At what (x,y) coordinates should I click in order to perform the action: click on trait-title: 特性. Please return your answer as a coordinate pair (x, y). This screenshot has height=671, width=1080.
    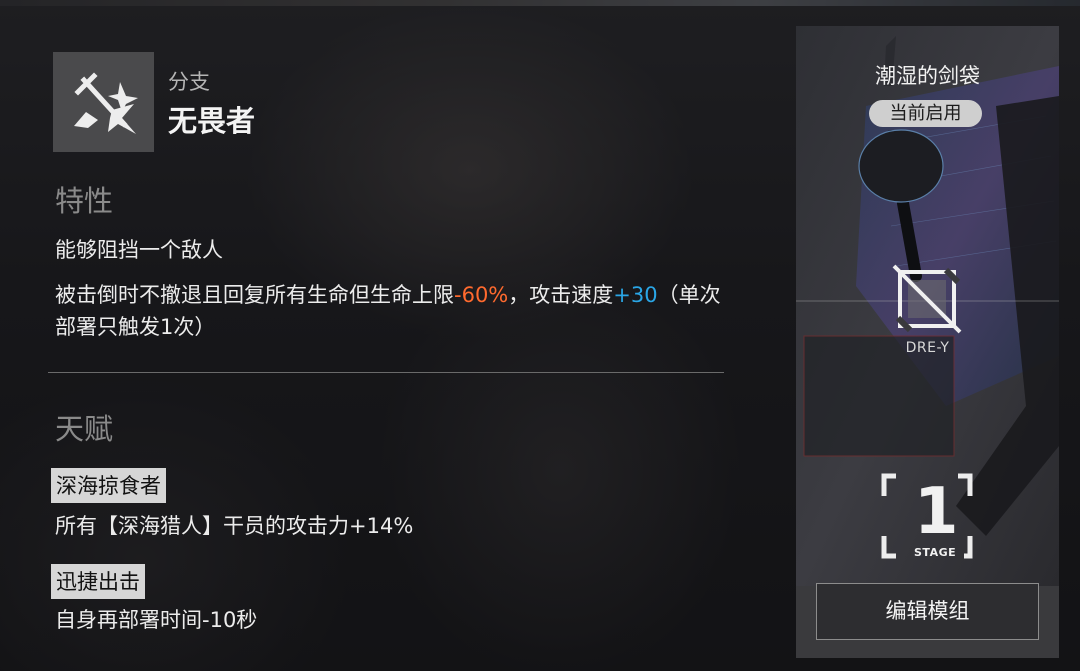
    Looking at the image, I should click on (84, 201).